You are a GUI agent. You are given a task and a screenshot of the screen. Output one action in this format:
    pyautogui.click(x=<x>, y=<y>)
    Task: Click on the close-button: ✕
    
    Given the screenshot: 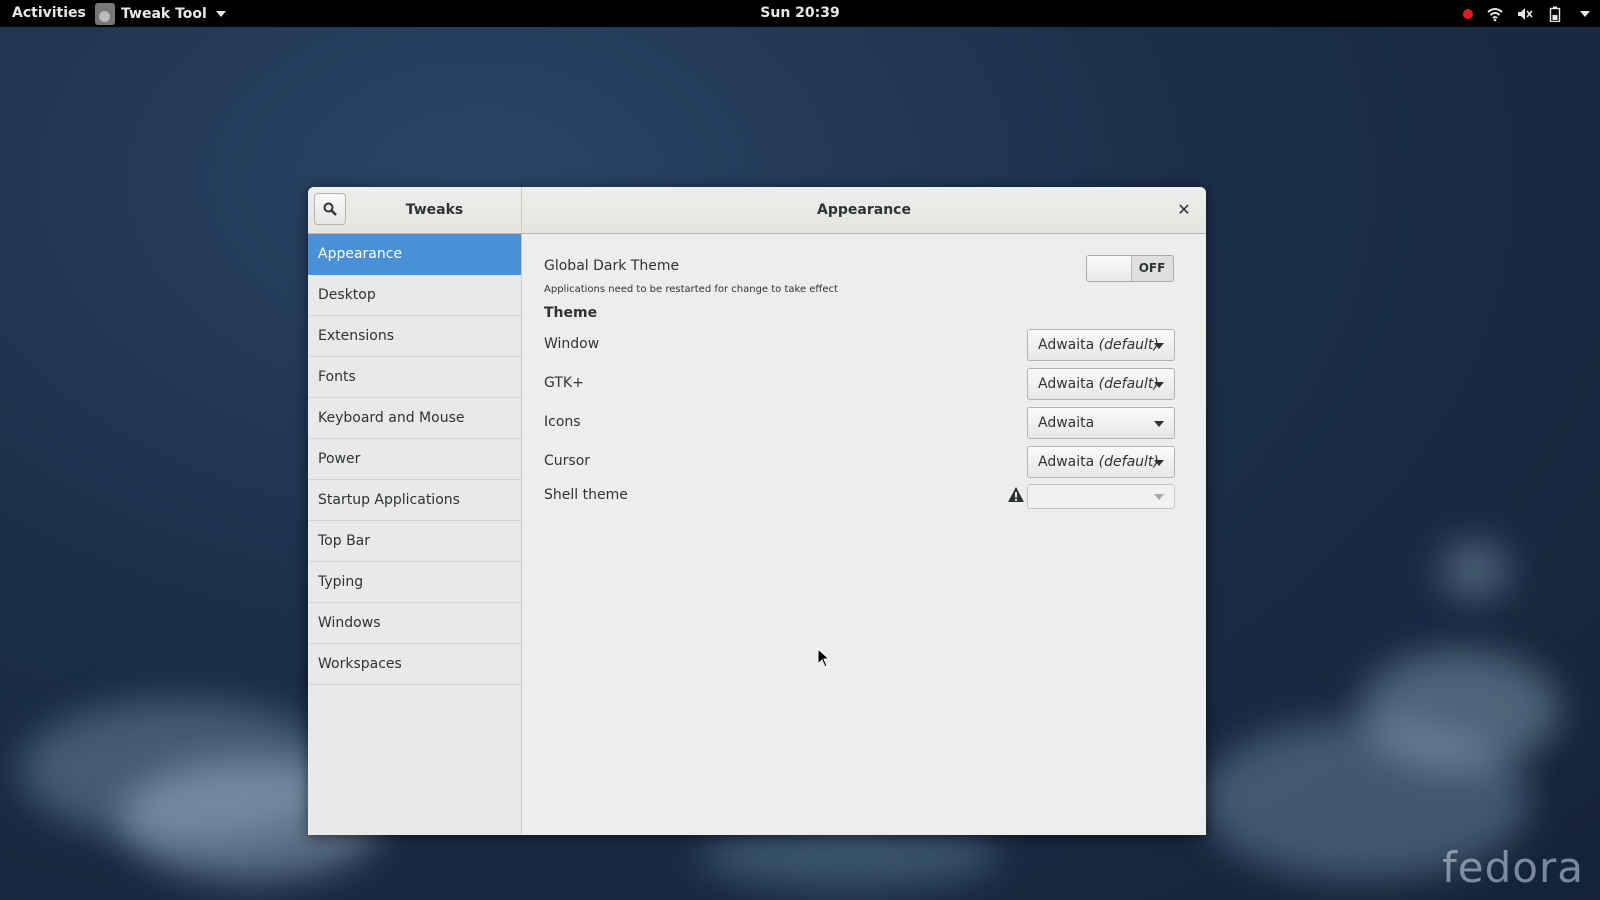 What is the action you would take?
    pyautogui.click(x=1184, y=209)
    